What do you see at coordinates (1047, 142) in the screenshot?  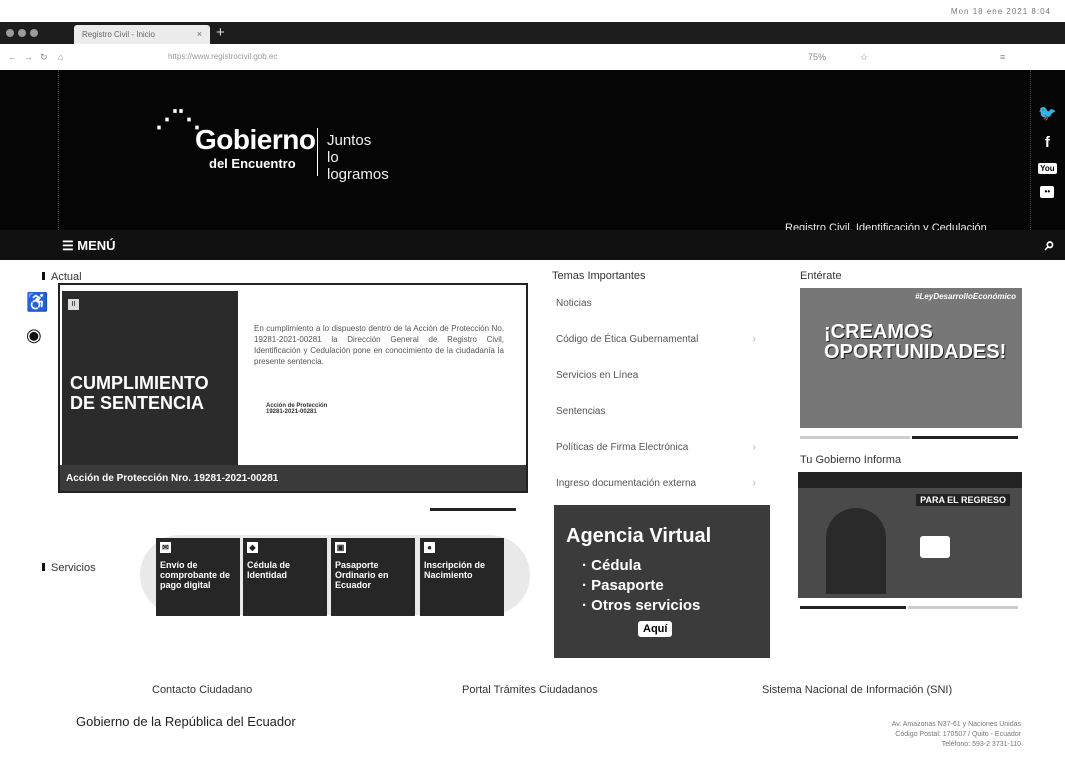 I see `facebook-icon: f` at bounding box center [1047, 142].